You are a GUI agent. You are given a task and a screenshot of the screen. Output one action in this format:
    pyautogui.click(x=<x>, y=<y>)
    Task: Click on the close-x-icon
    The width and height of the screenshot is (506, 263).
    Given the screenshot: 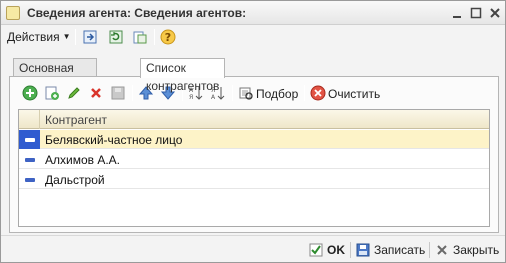 What is the action you would take?
    pyautogui.click(x=442, y=250)
    